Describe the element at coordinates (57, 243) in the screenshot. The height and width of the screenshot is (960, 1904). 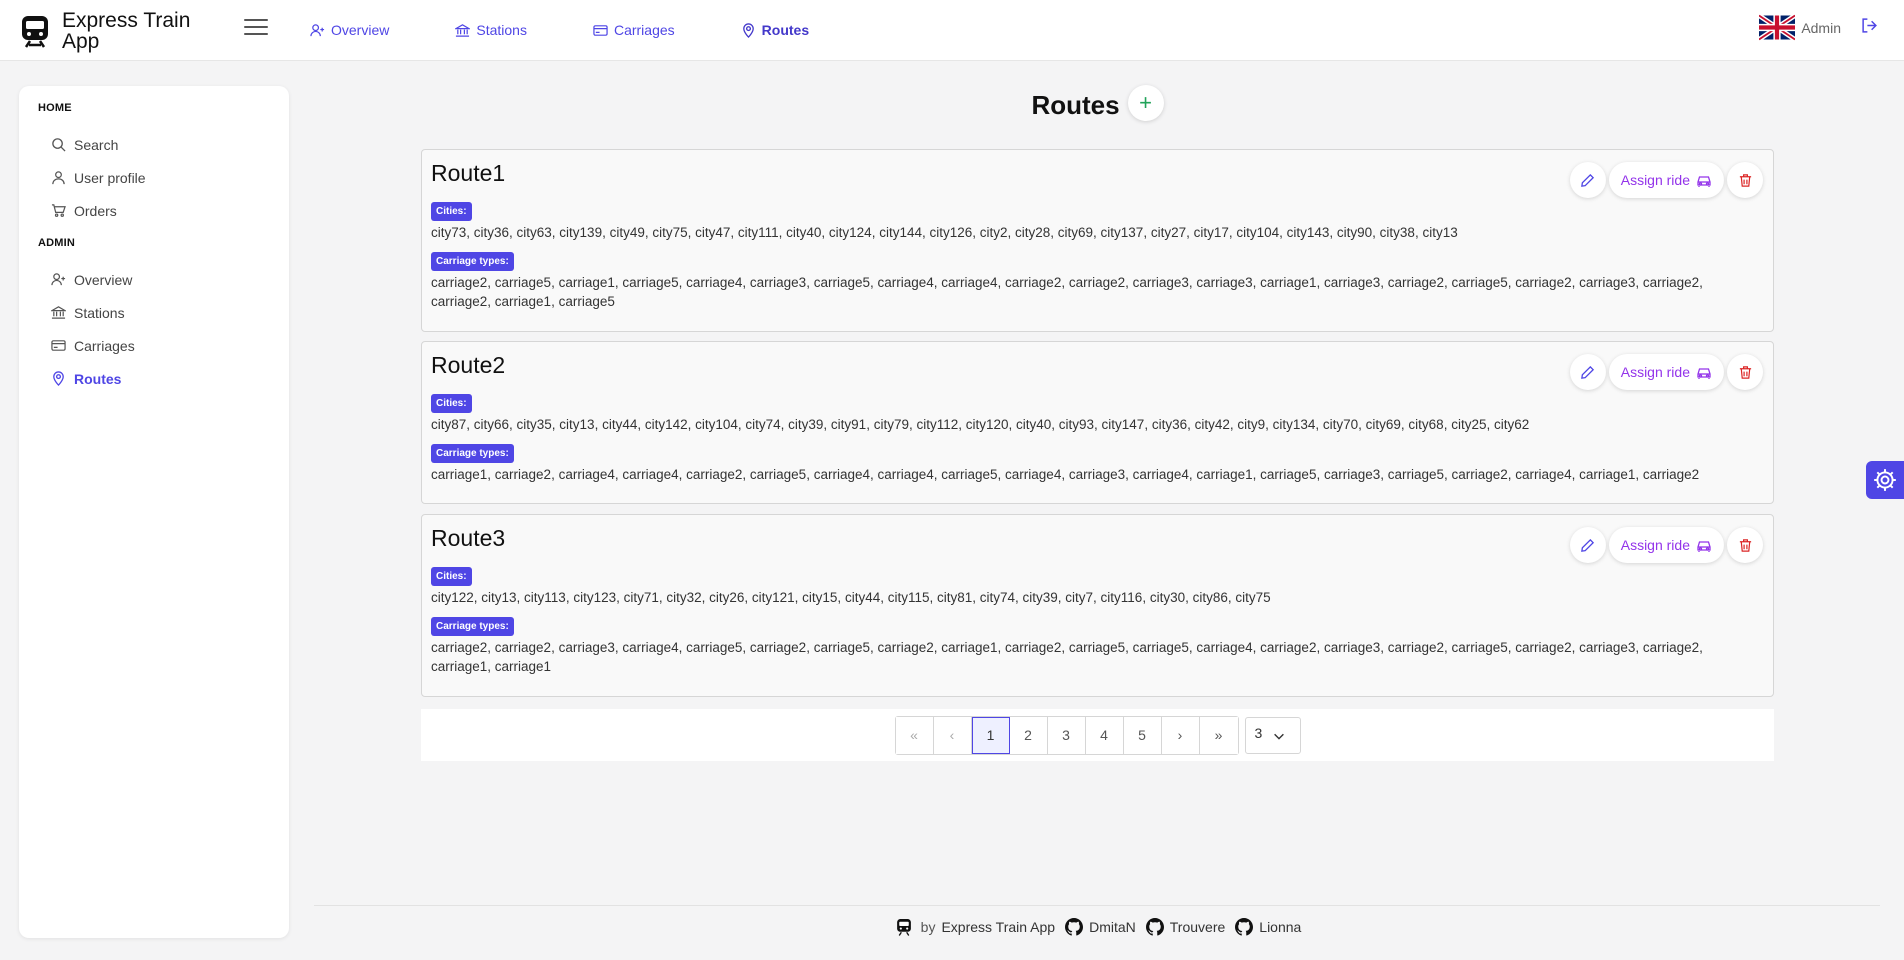
I see `sidebar-heading-admin: ADMIN` at that location.